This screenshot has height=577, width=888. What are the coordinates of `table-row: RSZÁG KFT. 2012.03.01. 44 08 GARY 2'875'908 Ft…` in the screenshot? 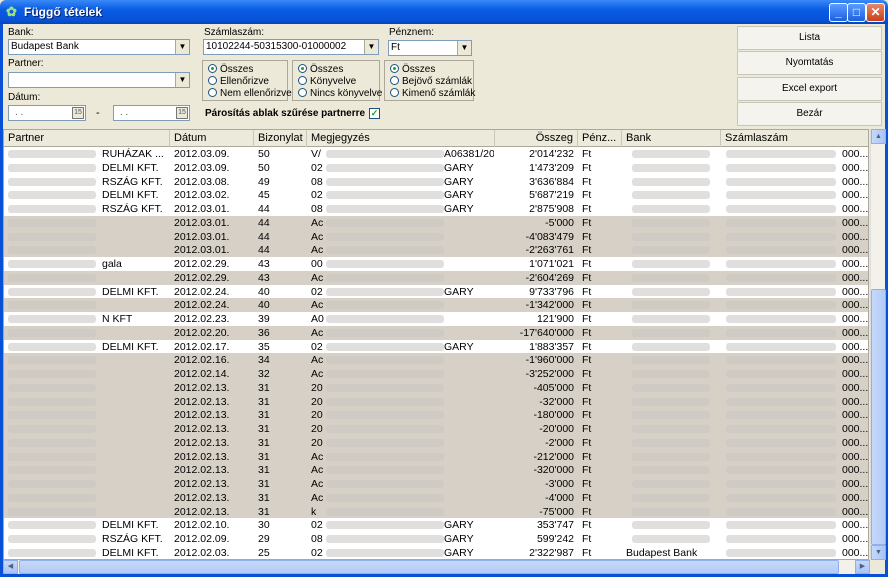 It's located at (436, 209).